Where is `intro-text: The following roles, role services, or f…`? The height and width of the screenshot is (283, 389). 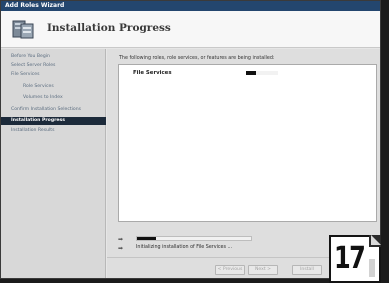 intro-text: The following roles, role services, or f… is located at coordinates (197, 58).